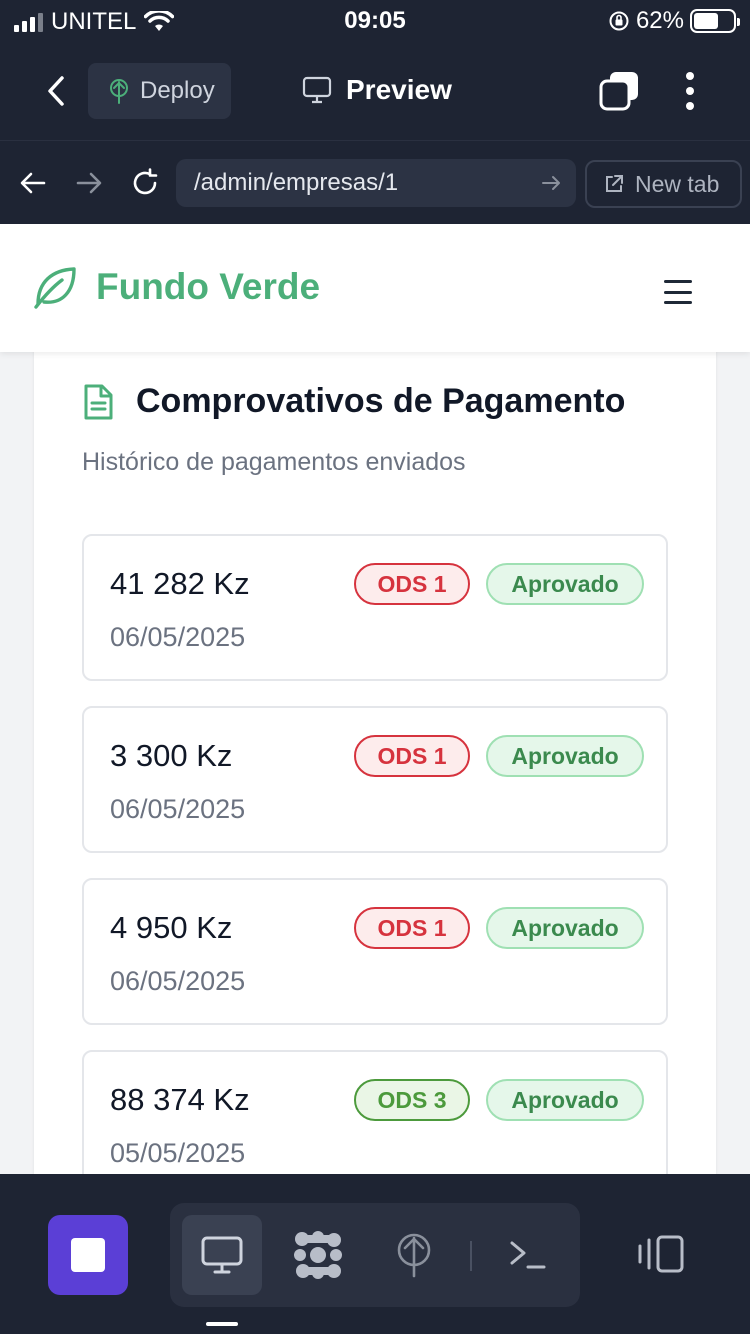  What do you see at coordinates (677, 183) in the screenshot?
I see `new-tab-label: New tab` at bounding box center [677, 183].